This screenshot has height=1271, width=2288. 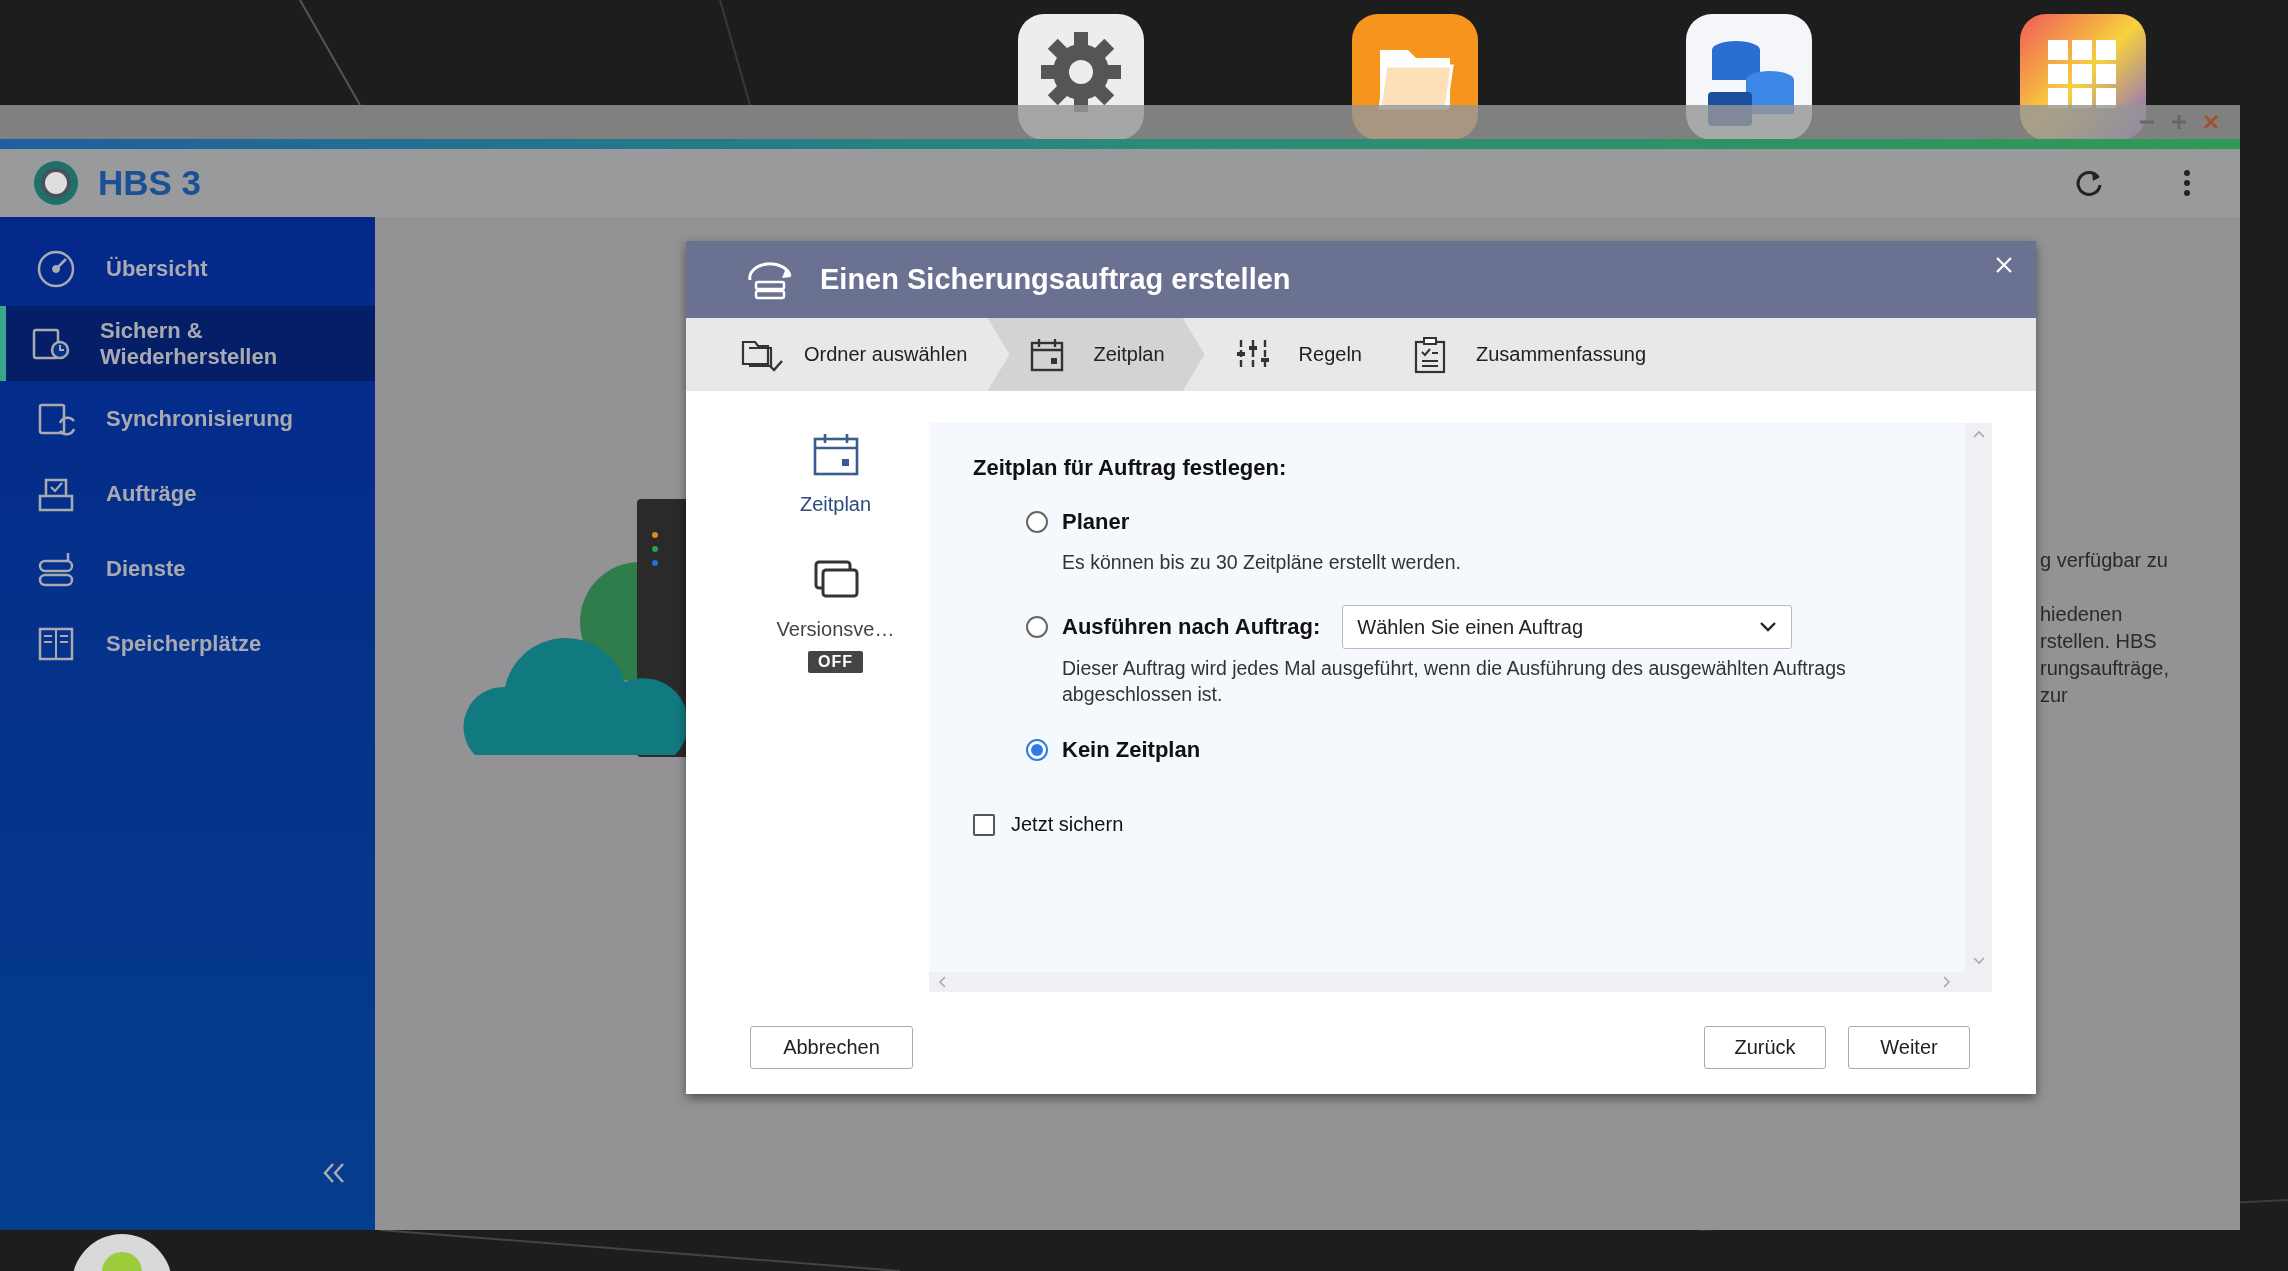 I want to click on description-text: hiedenen, so click(x=2082, y=614).